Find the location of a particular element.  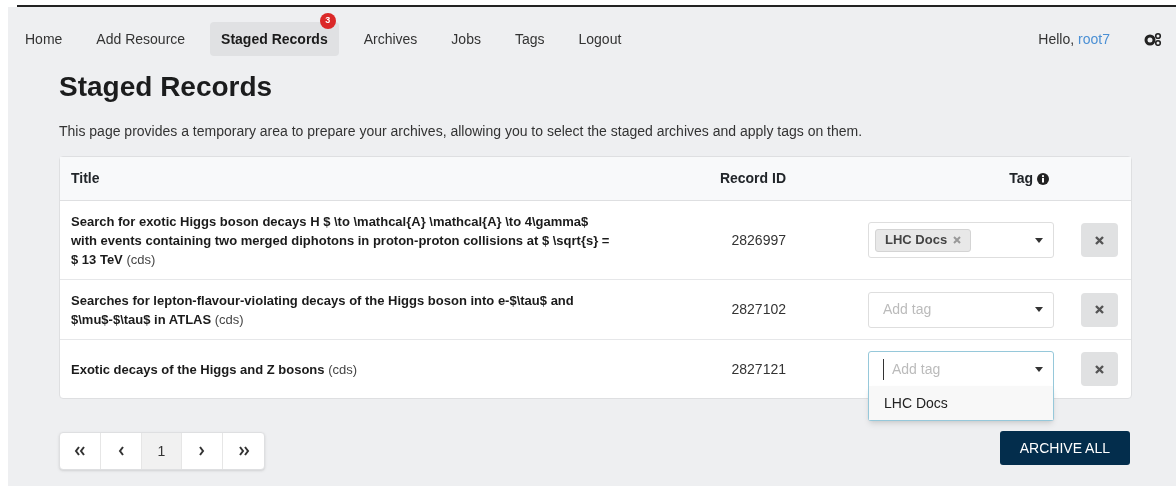

tag-dropdown: LHC Docs is located at coordinates (961, 240).